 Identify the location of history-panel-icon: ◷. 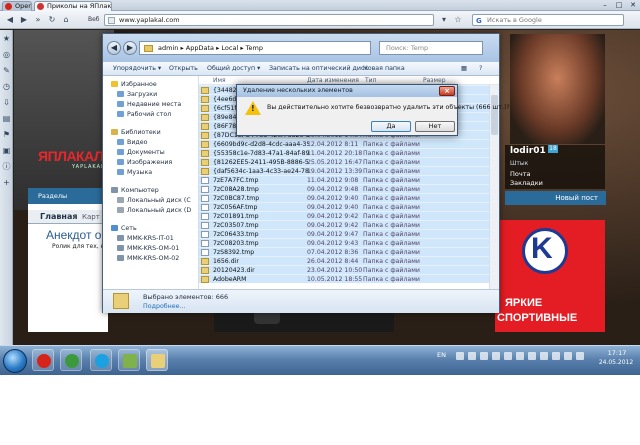
(6, 86).